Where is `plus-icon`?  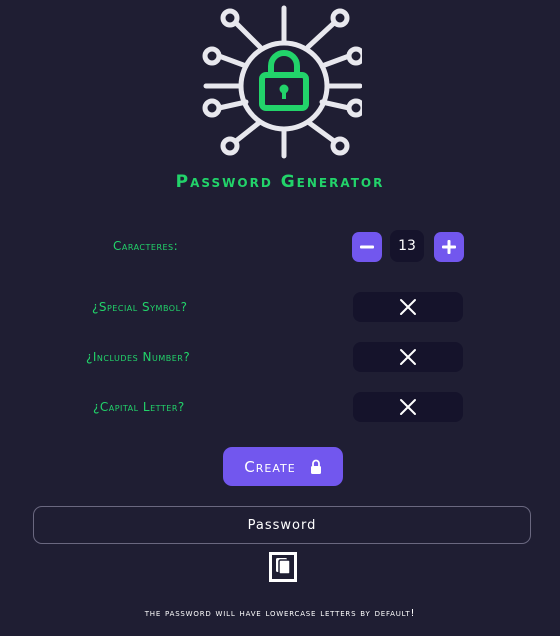
plus-icon is located at coordinates (449, 247).